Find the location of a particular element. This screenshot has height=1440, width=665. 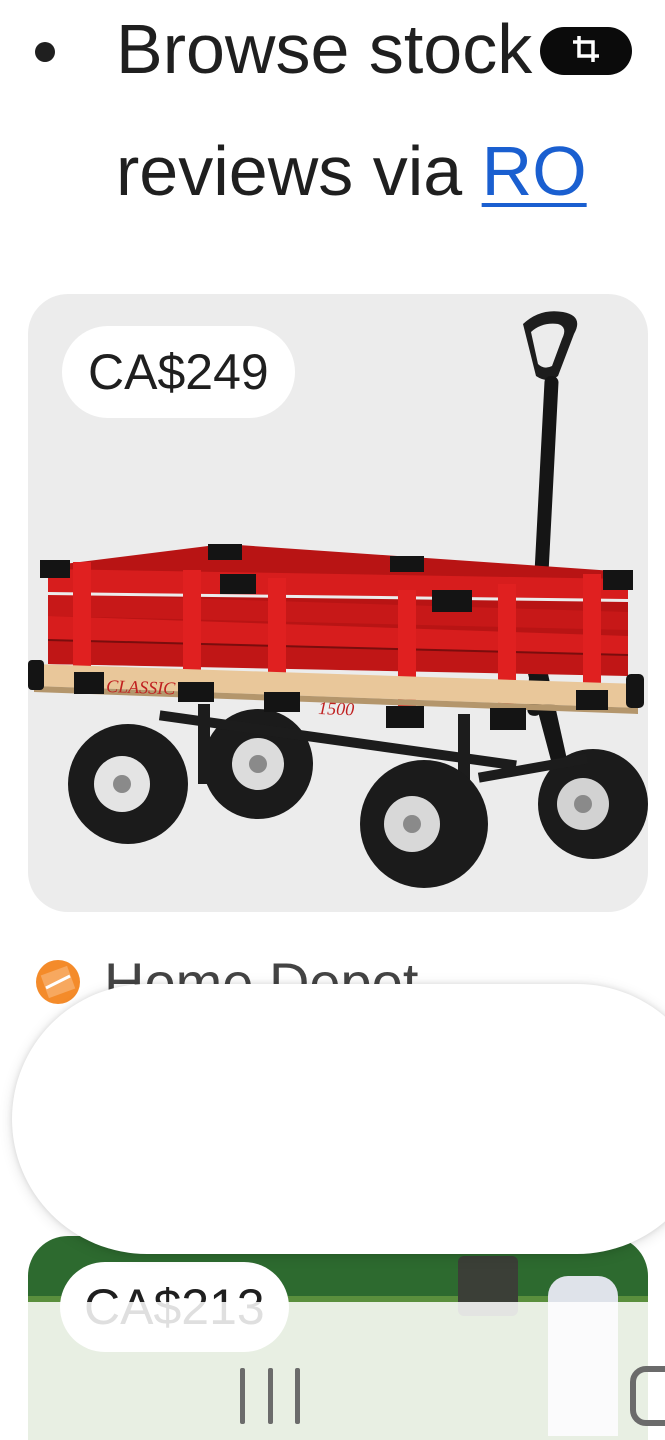

crop-button is located at coordinates (586, 51).